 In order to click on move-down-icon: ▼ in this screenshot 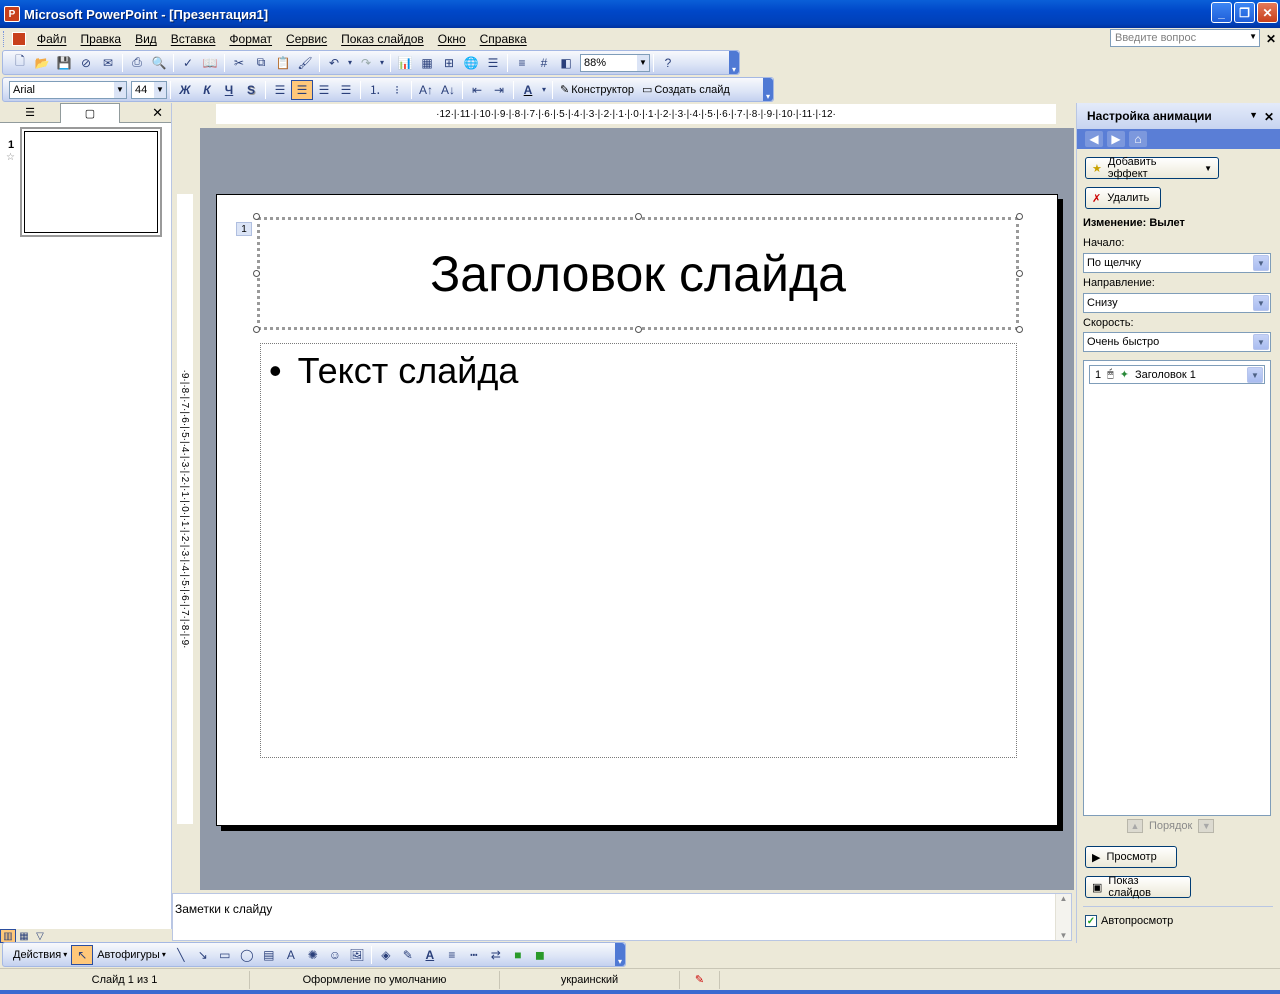, I will do `click(1206, 826)`.